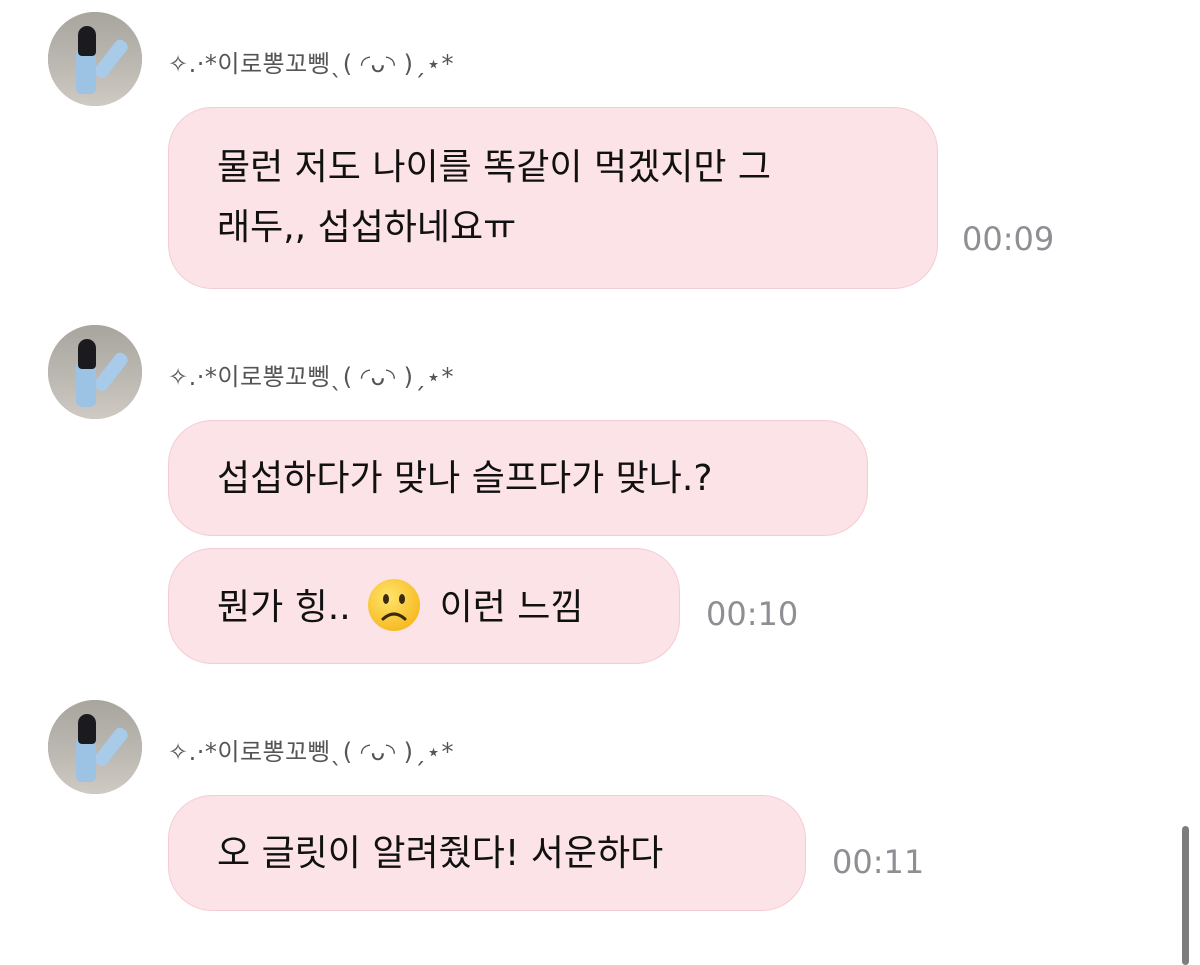 The width and height of the screenshot is (1200, 965). I want to click on message-bubble: 오 글릿이 알려줬다! 서운하다, so click(487, 853).